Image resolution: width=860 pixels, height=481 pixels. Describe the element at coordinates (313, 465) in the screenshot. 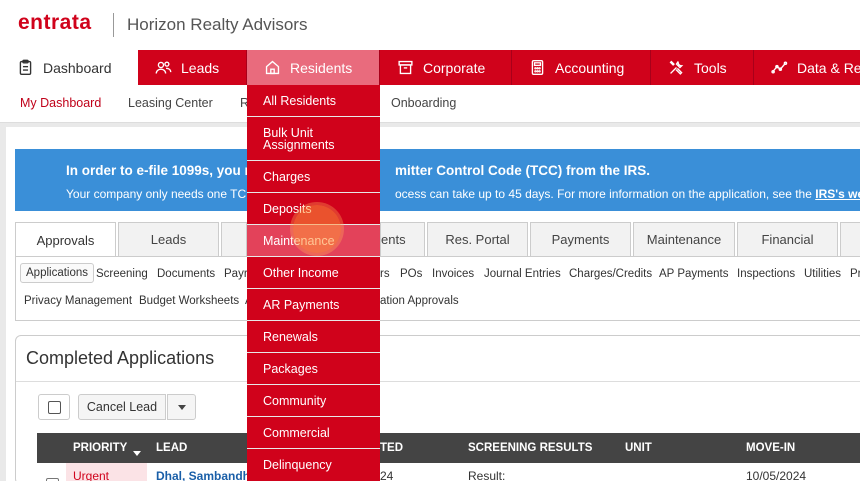

I see `menu-item-delinquency: Delinquency` at that location.